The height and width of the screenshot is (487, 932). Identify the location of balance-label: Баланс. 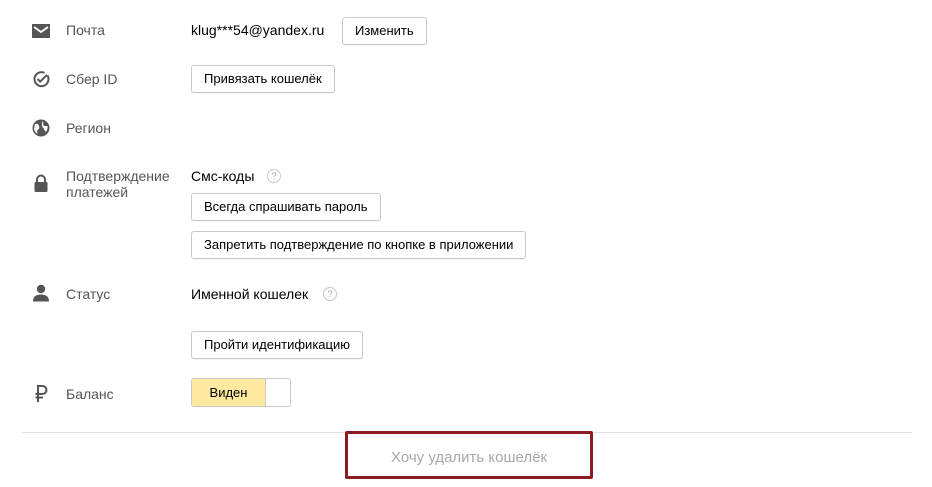
(90, 394).